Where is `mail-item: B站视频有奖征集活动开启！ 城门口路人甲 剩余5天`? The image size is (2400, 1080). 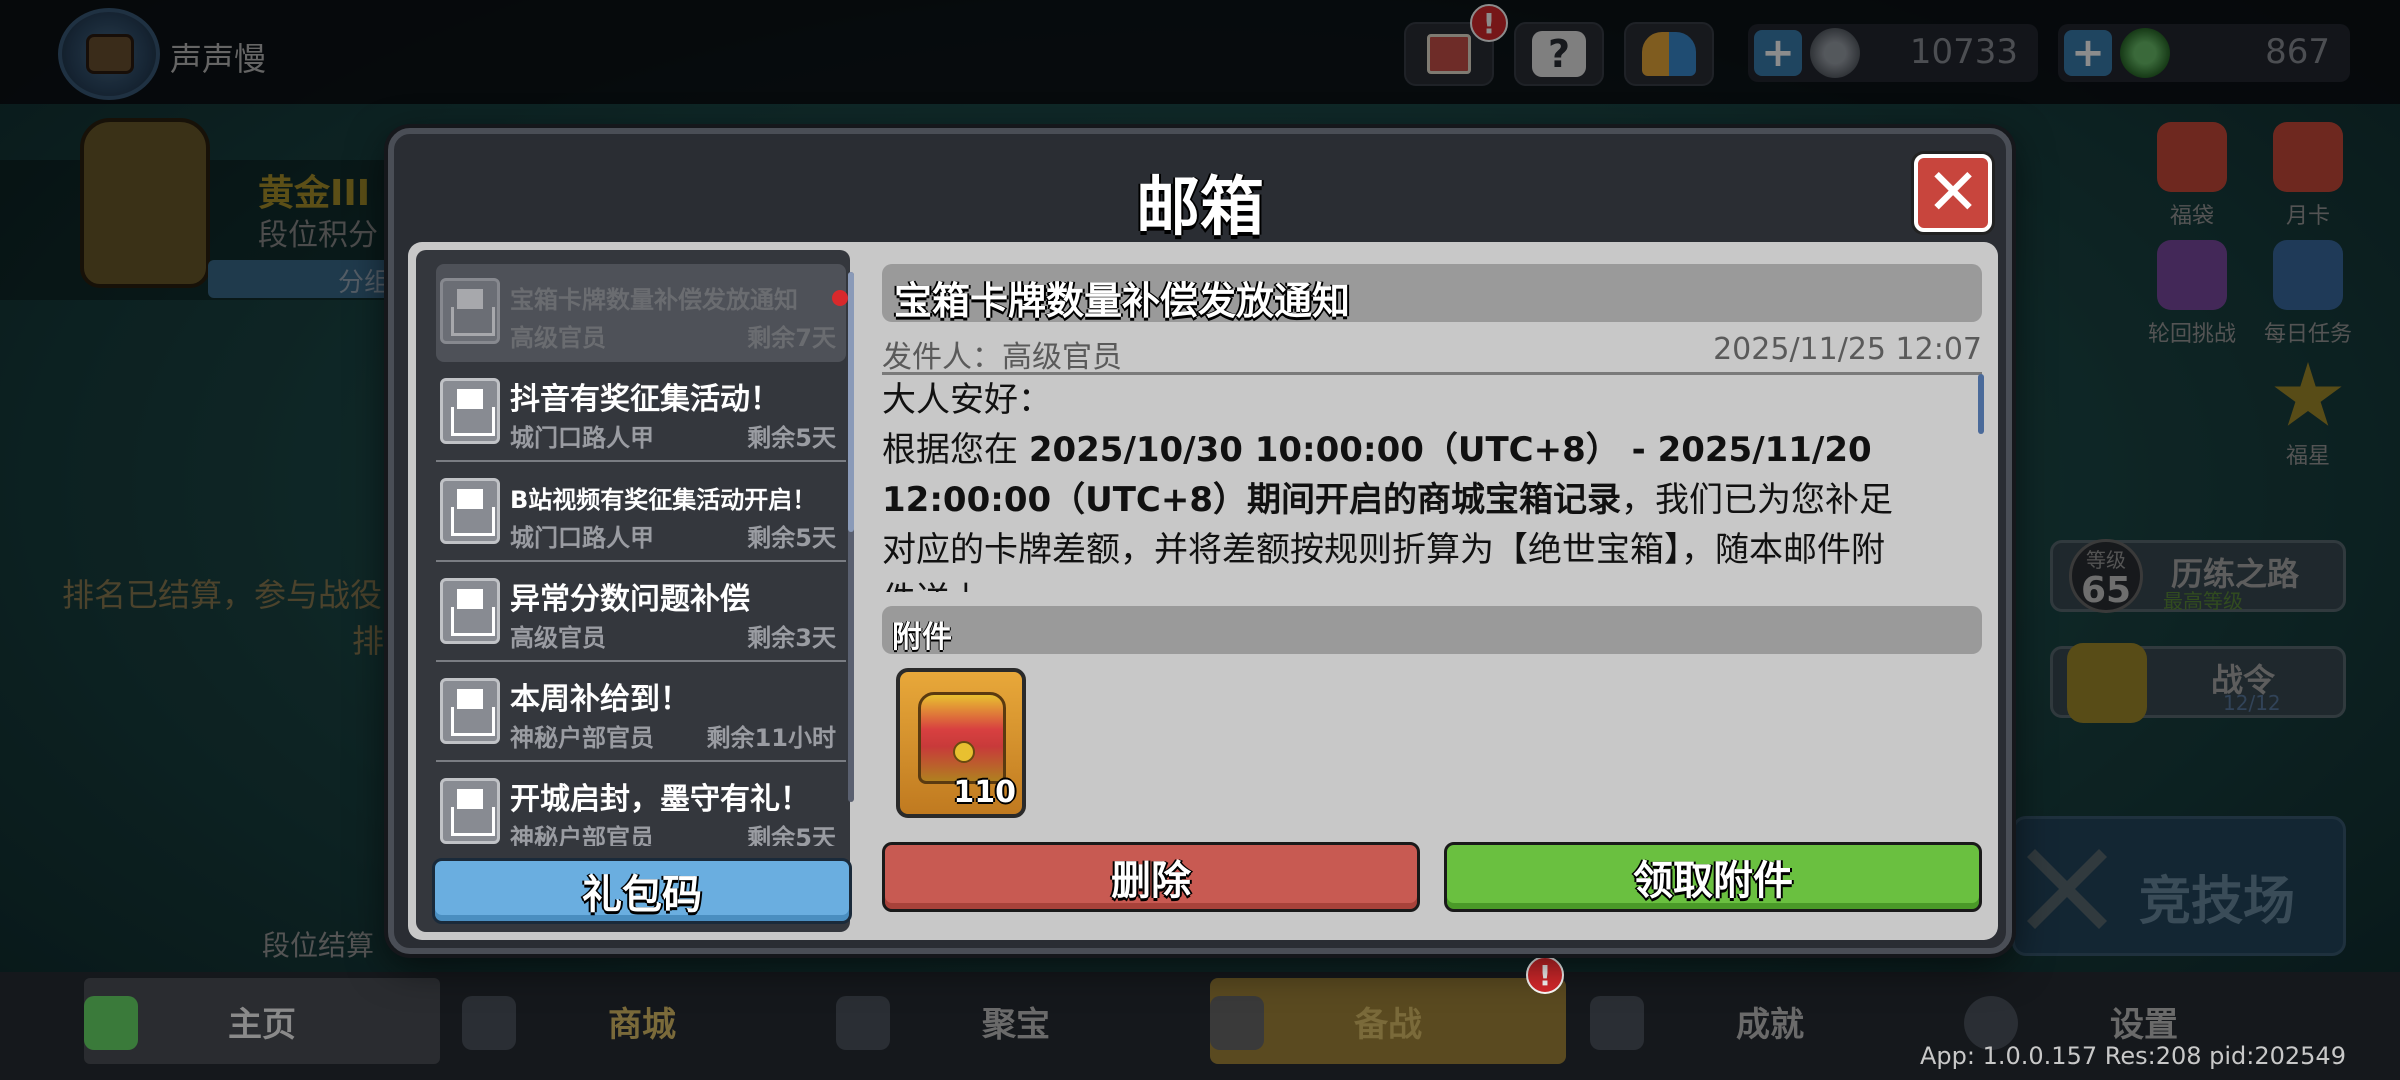
mail-item: B站视频有奖征集活动开启！ 城门口路人甲 剩余5天 is located at coordinates (641, 513).